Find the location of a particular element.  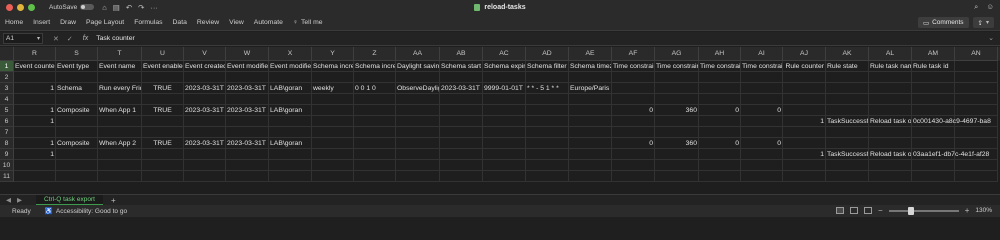

cell-ae1: Schema timezone is located at coordinates (590, 66).